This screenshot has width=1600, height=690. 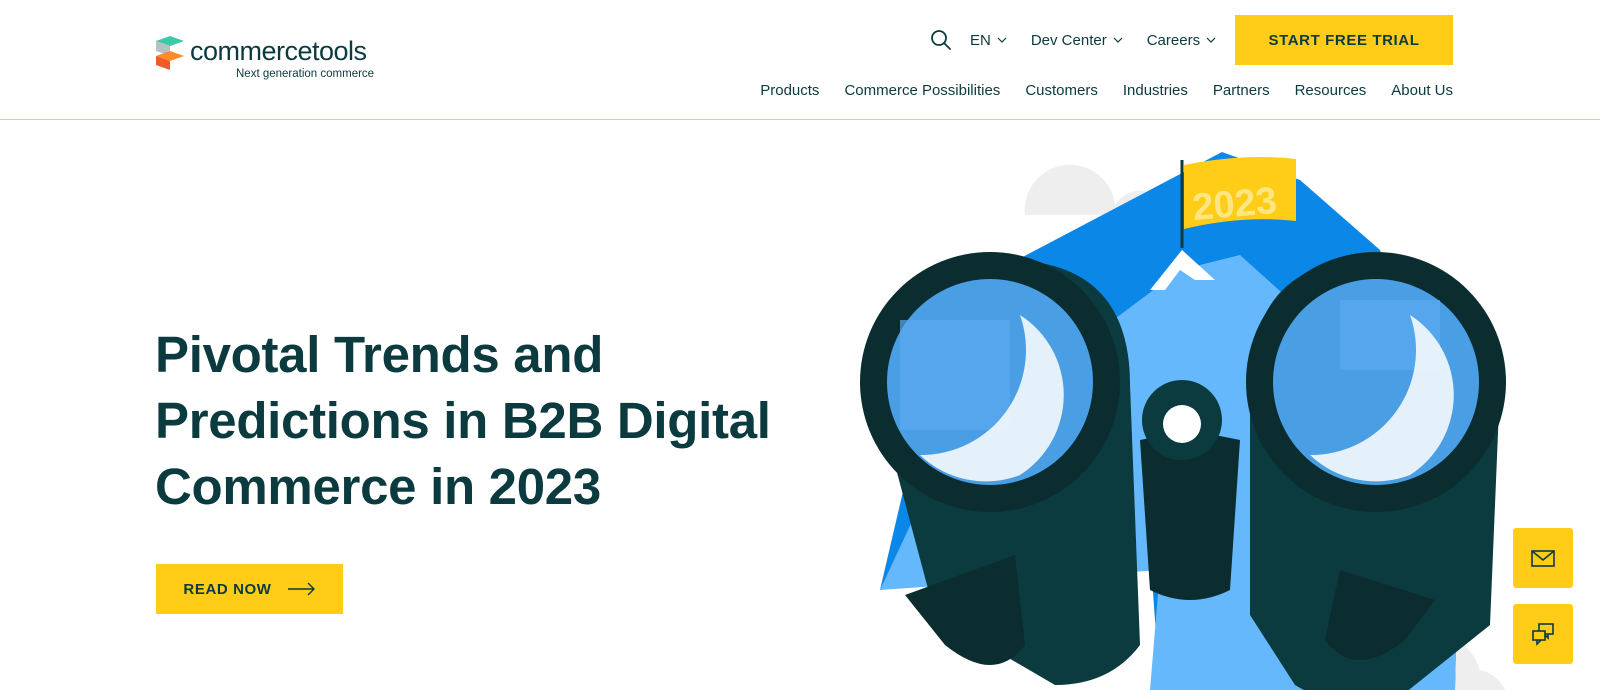 I want to click on language-selector: EN, so click(x=988, y=40).